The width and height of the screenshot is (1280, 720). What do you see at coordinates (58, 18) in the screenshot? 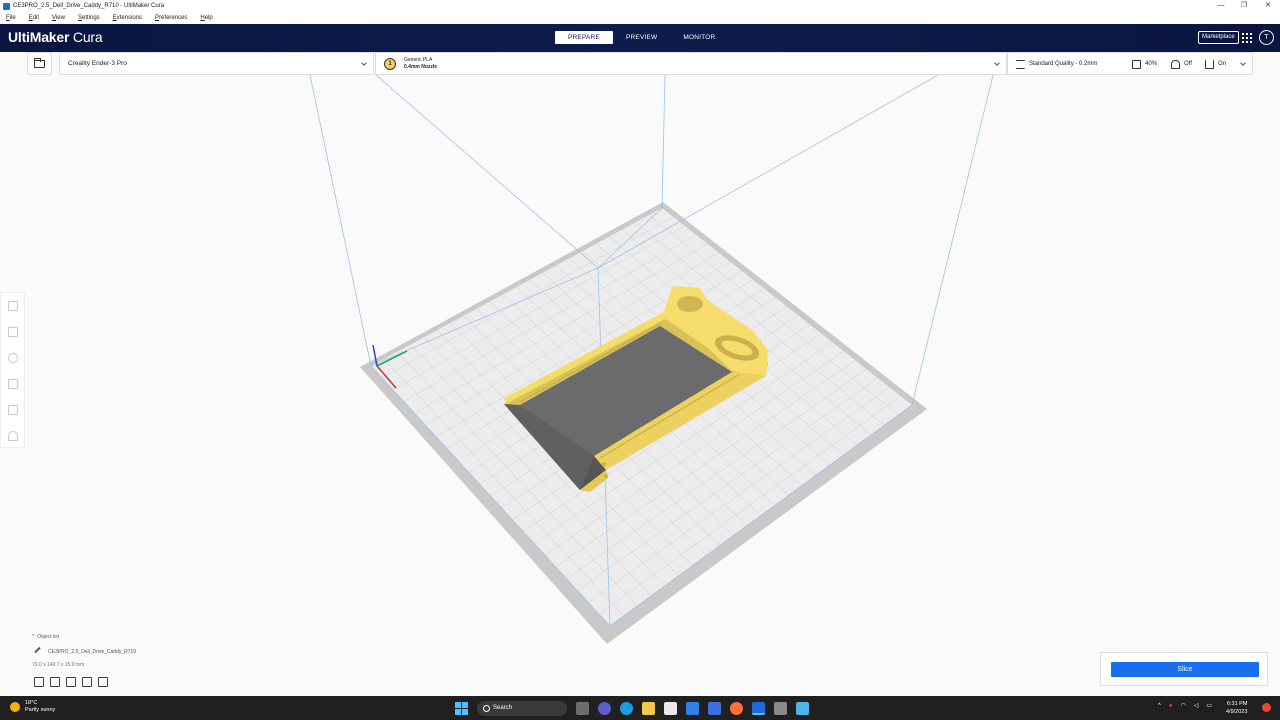
I see `menu-view: View` at bounding box center [58, 18].